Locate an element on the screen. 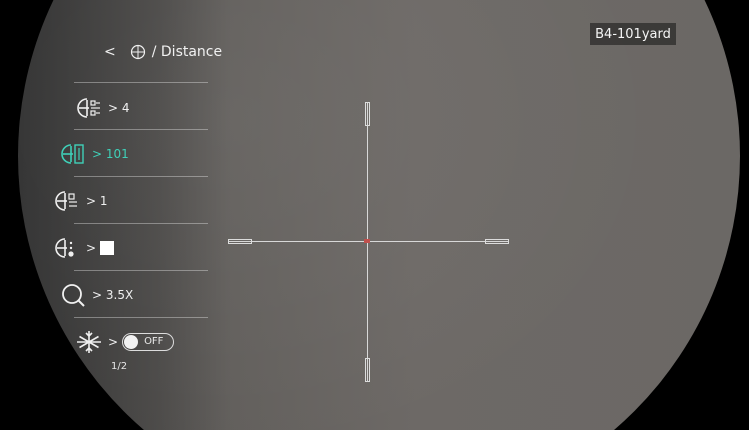  breadcrumb: < / Distance is located at coordinates (163, 52).